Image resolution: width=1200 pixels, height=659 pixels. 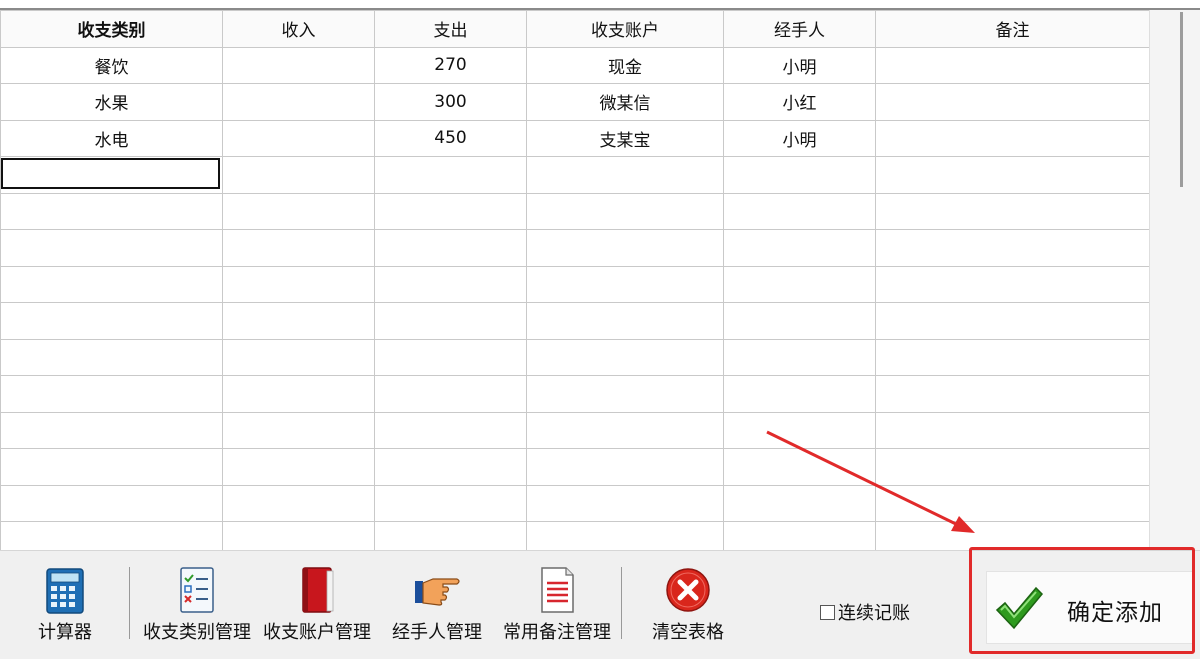 I want to click on header-account: 收支账户, so click(x=625, y=29).